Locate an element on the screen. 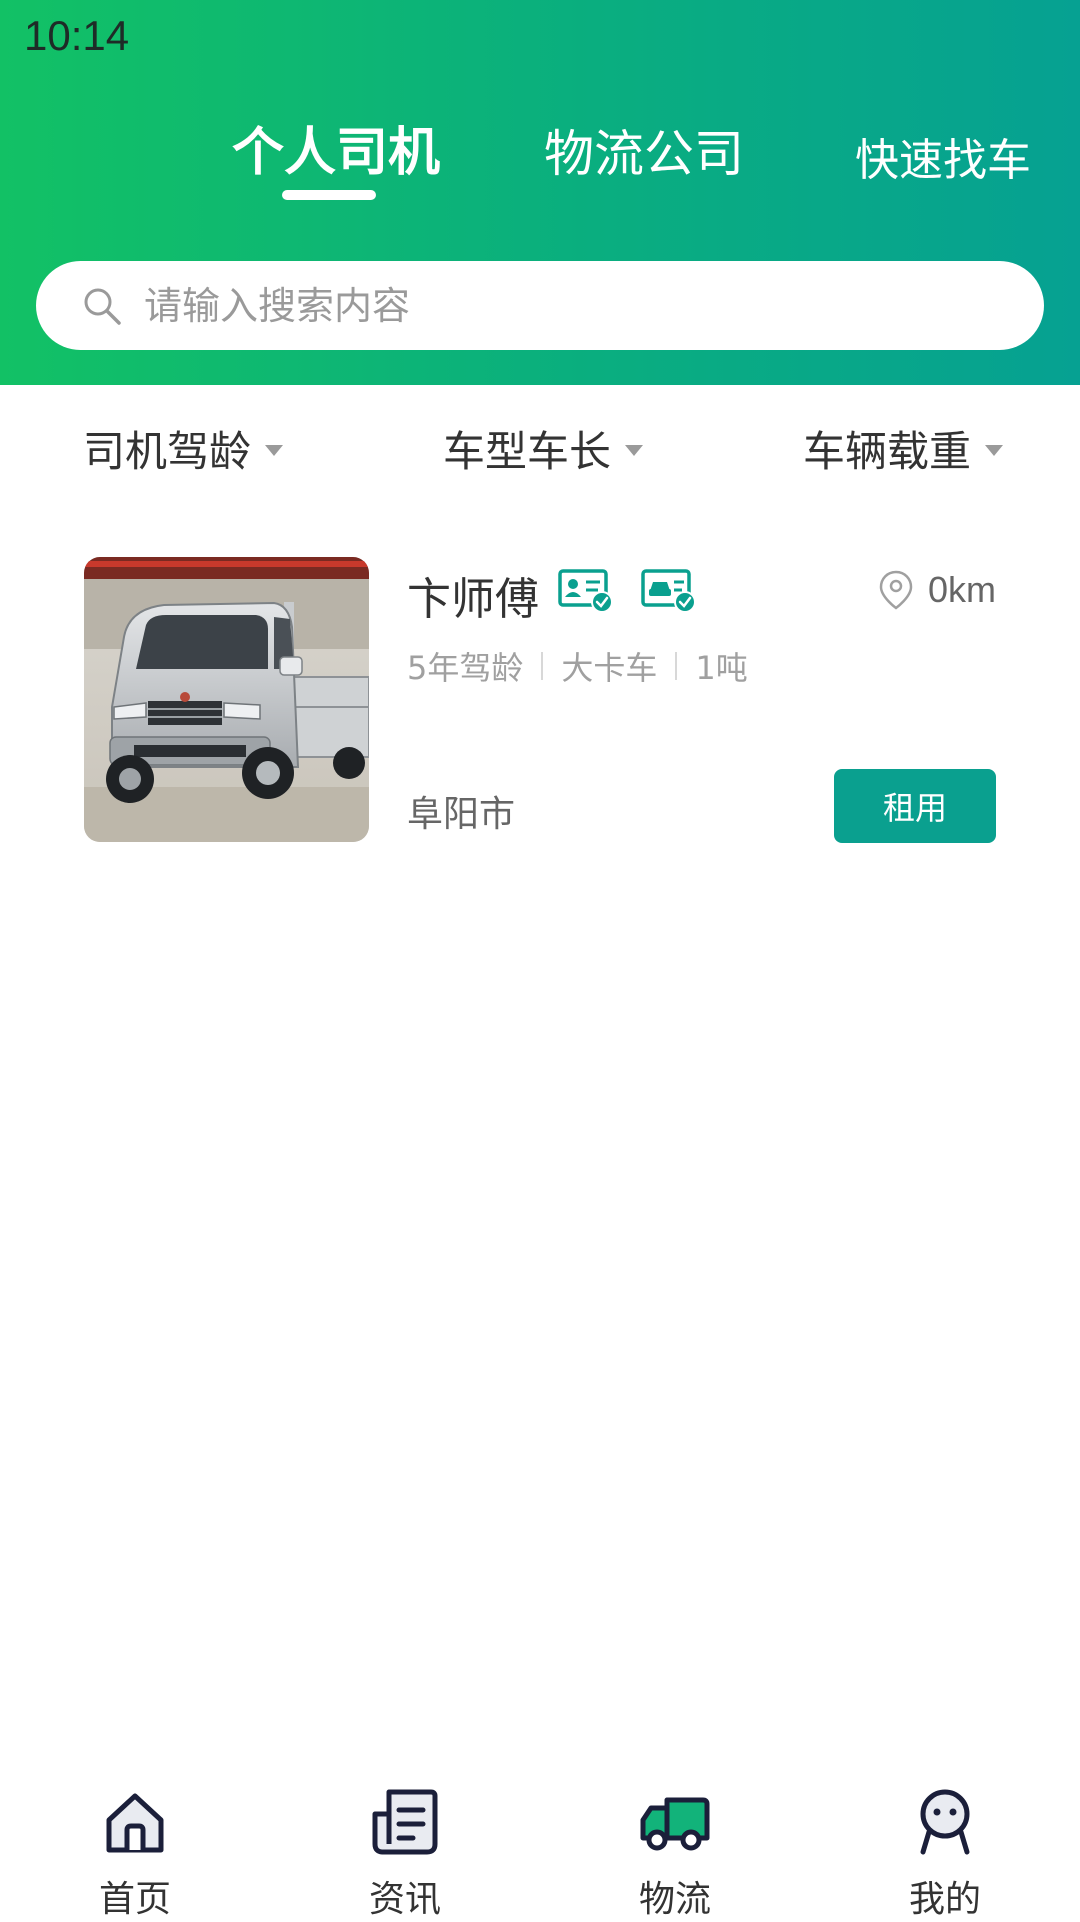  filter-label: 车辆载重 is located at coordinates (887, 451).